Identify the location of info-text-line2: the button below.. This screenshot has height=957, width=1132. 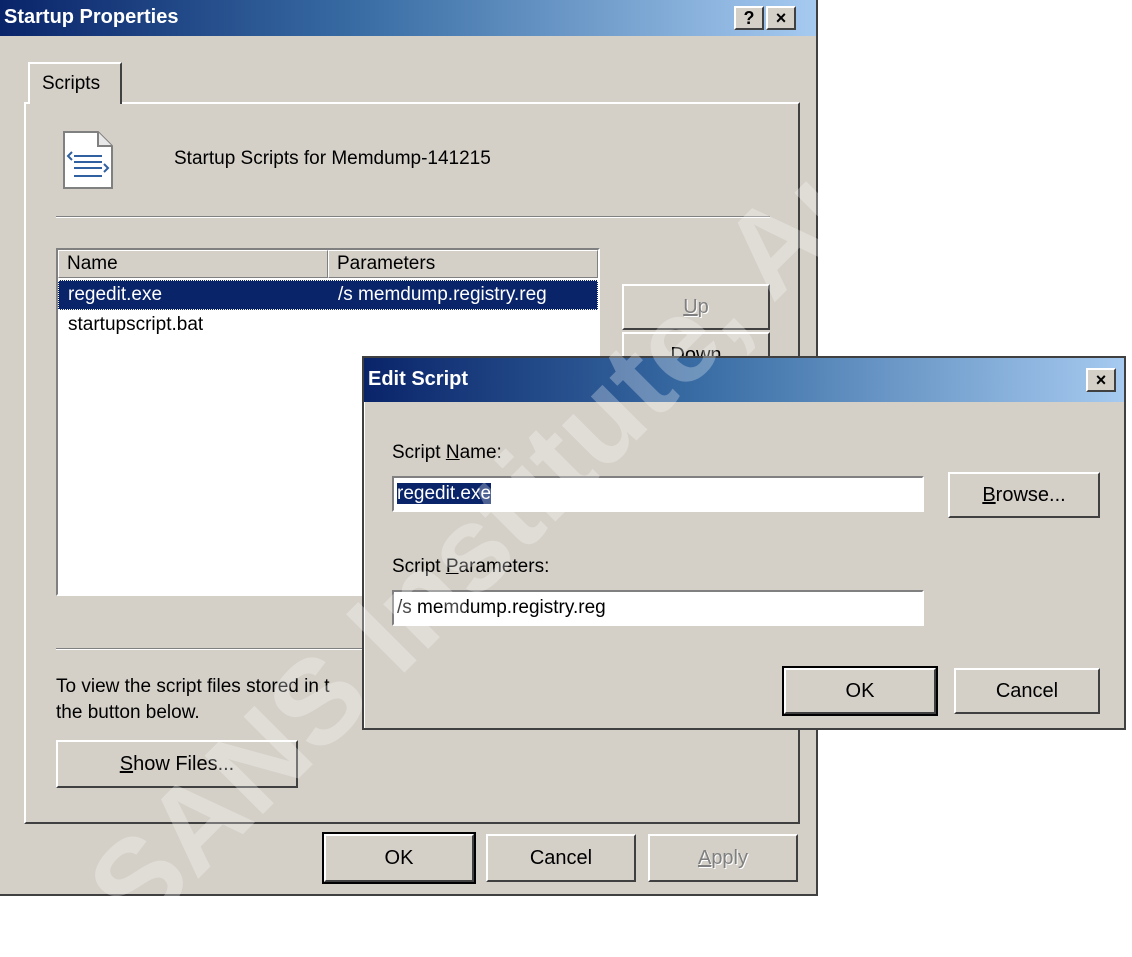
(128, 712).